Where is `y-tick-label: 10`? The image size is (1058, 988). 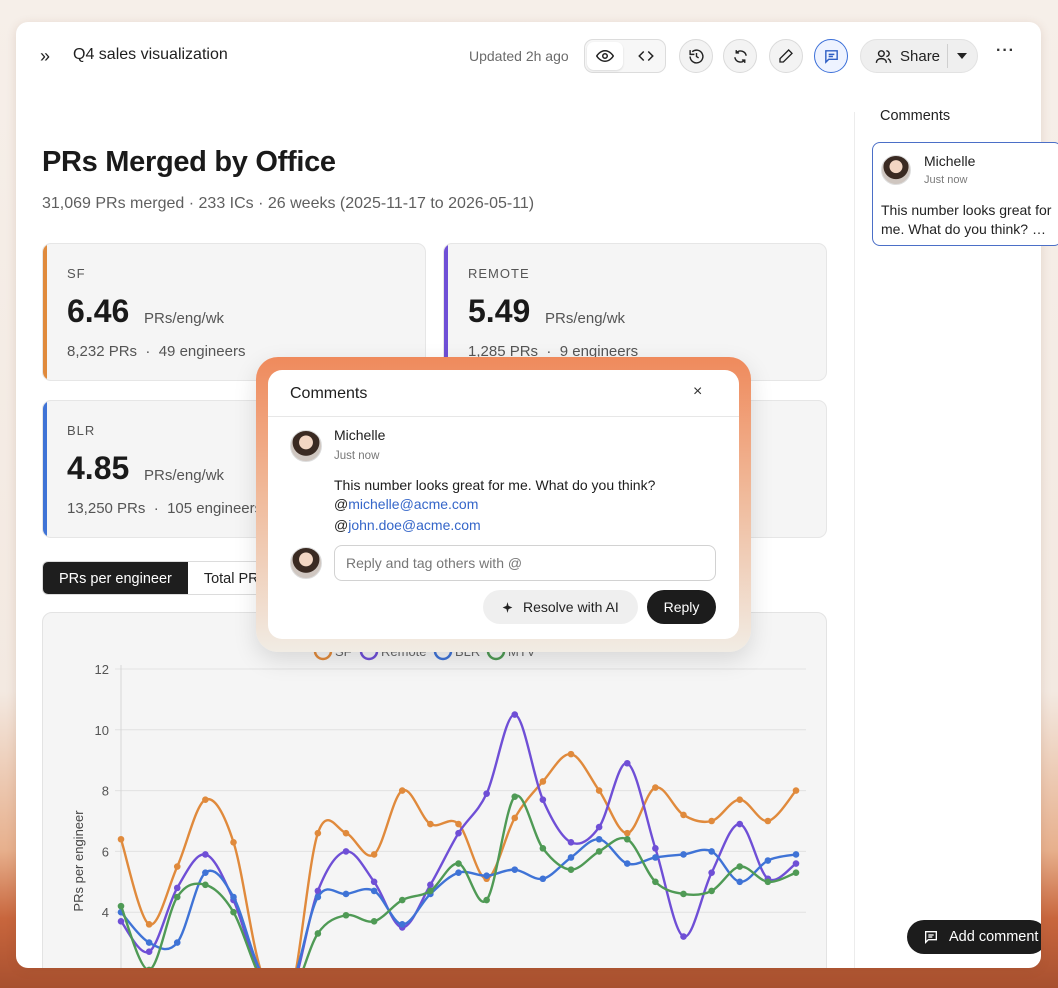 y-tick-label: 10 is located at coordinates (102, 730).